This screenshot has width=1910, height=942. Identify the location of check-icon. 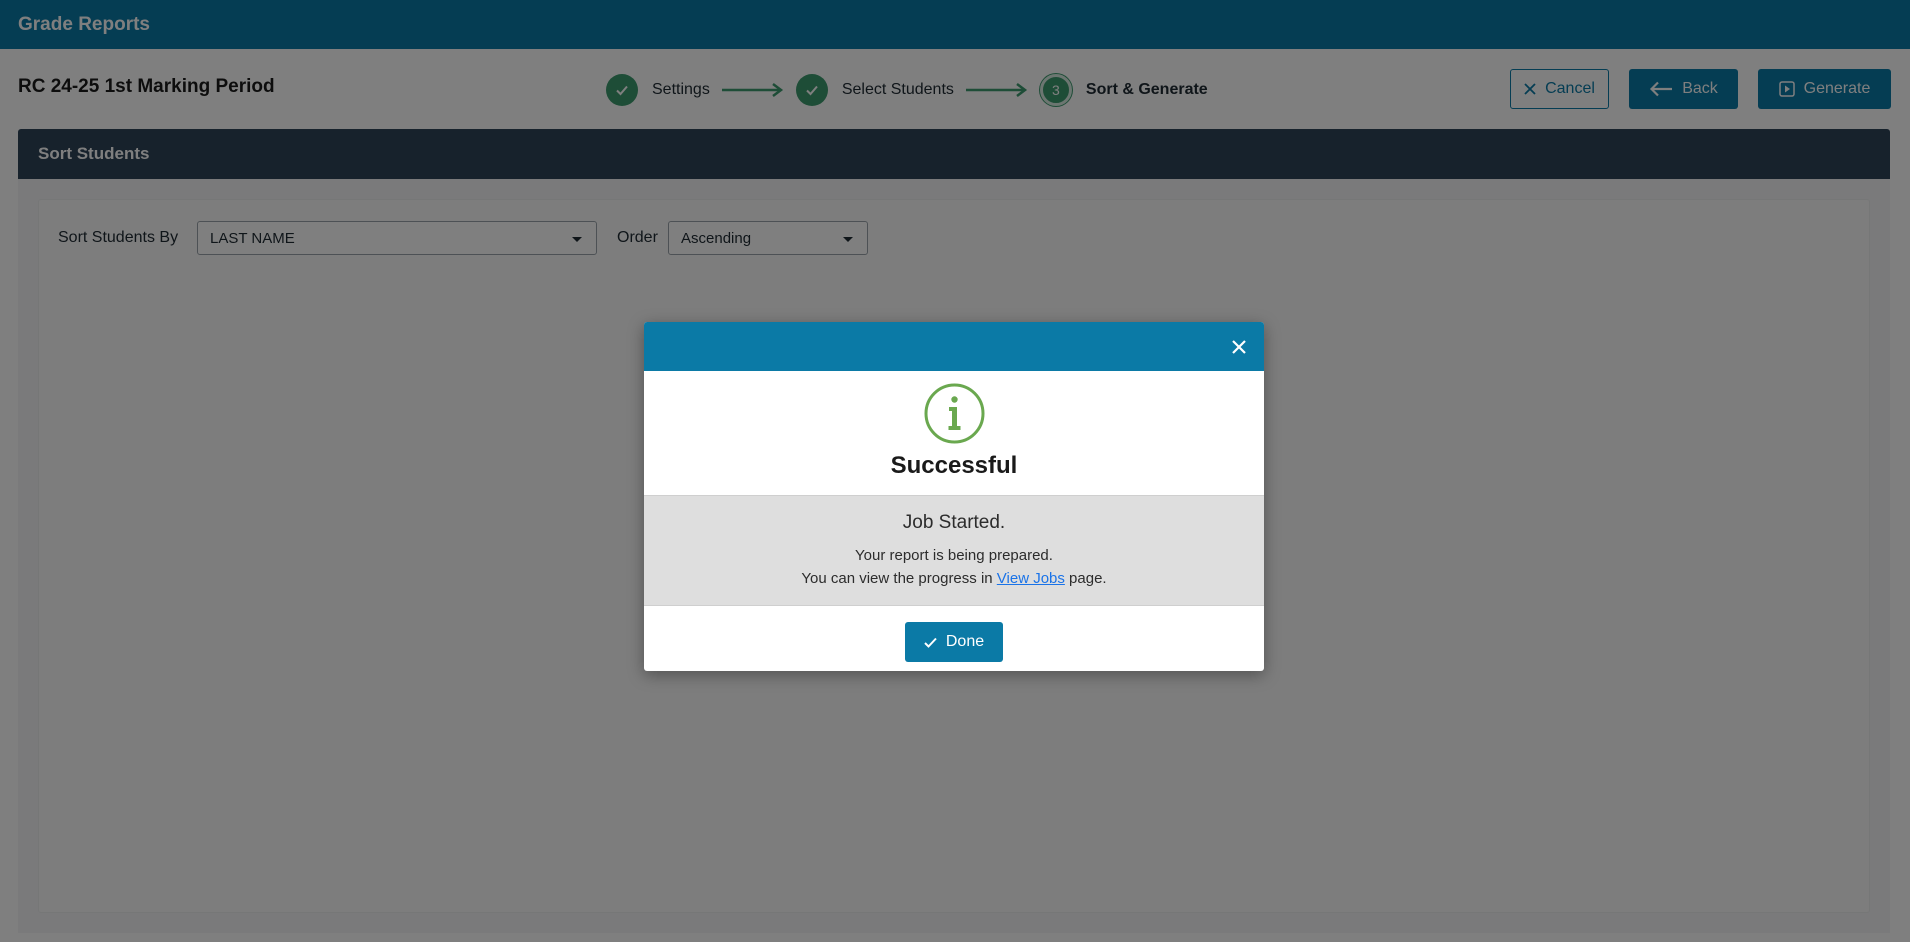
(930, 642).